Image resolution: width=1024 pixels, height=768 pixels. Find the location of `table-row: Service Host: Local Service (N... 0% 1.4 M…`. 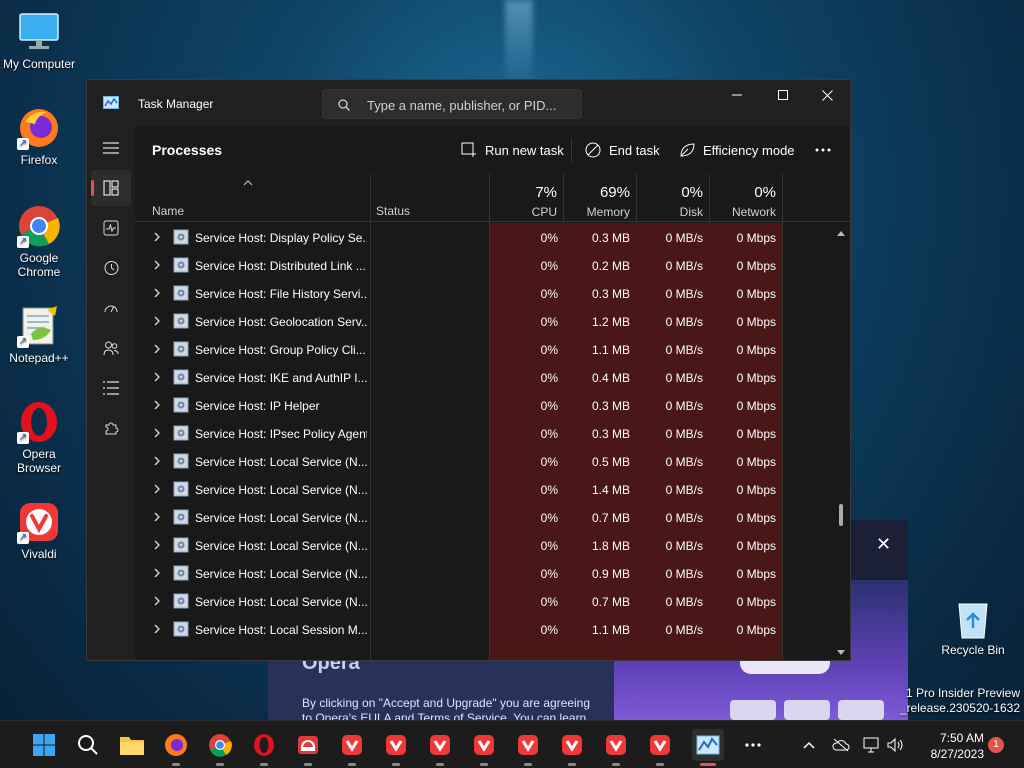

table-row: Service Host: Local Service (N... 0% 1.4 M… is located at coordinates (482, 489).